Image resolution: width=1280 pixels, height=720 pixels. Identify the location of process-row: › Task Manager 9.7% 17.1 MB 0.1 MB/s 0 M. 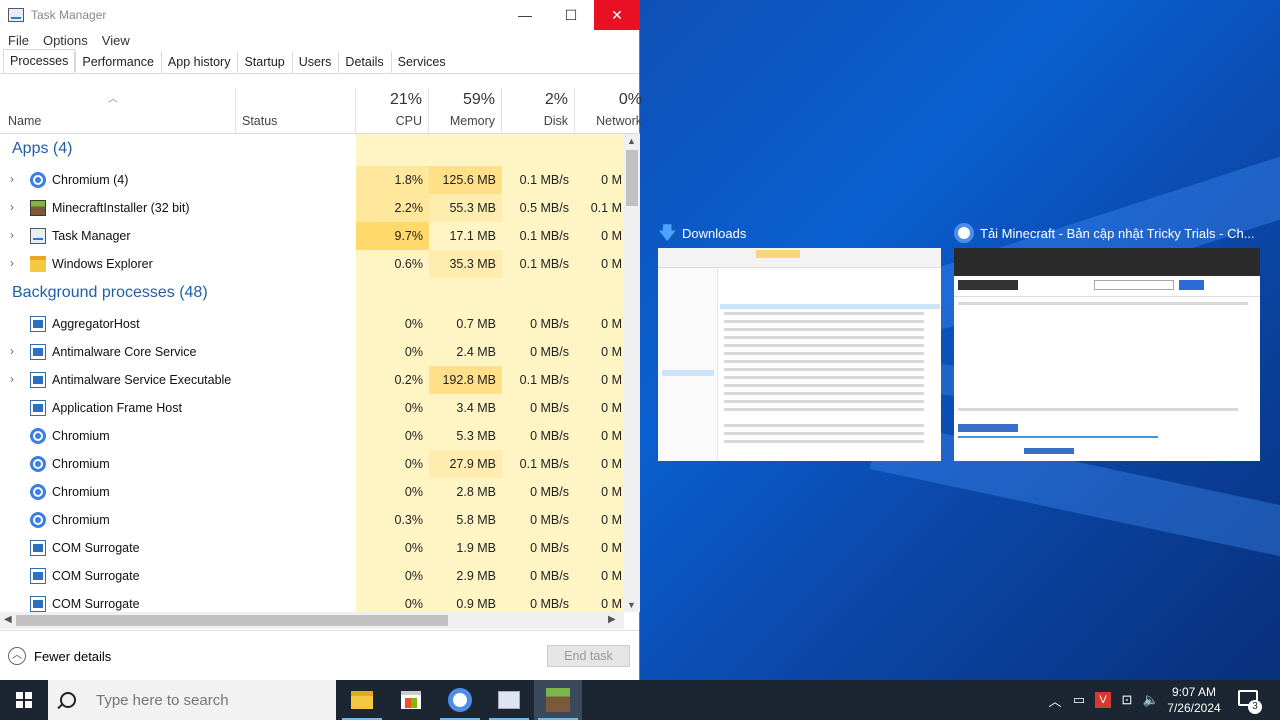
(312, 236).